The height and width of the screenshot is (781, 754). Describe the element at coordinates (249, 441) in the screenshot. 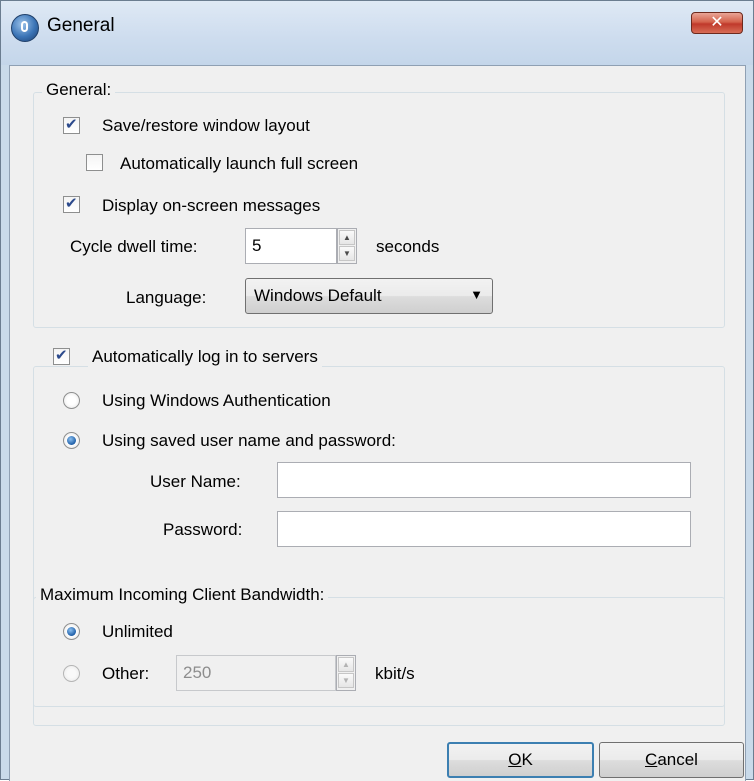

I see `saved-credentials-label: Using saved user name and password:` at that location.